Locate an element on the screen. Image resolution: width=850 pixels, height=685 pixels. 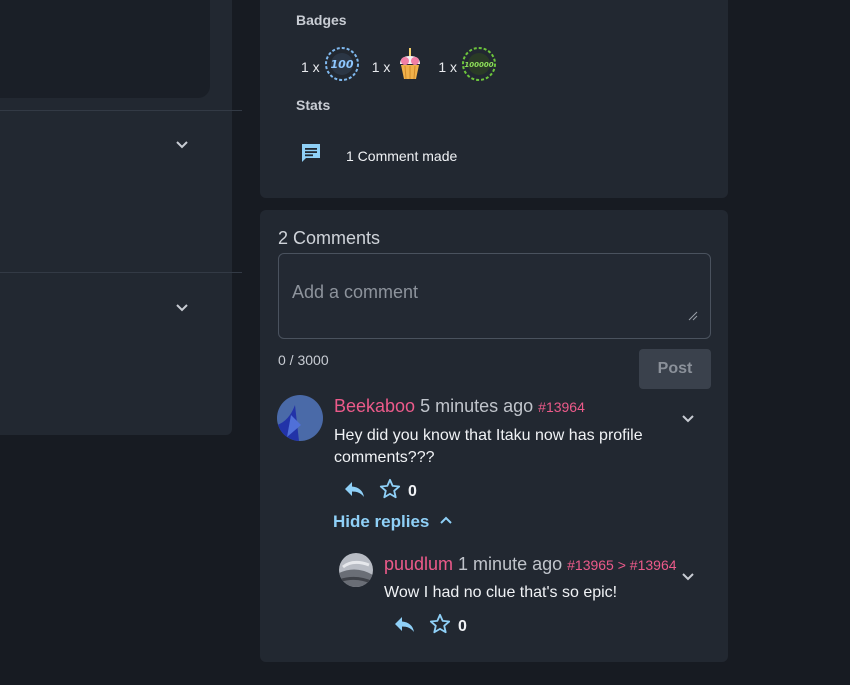
left-inner-panel is located at coordinates (105, 49).